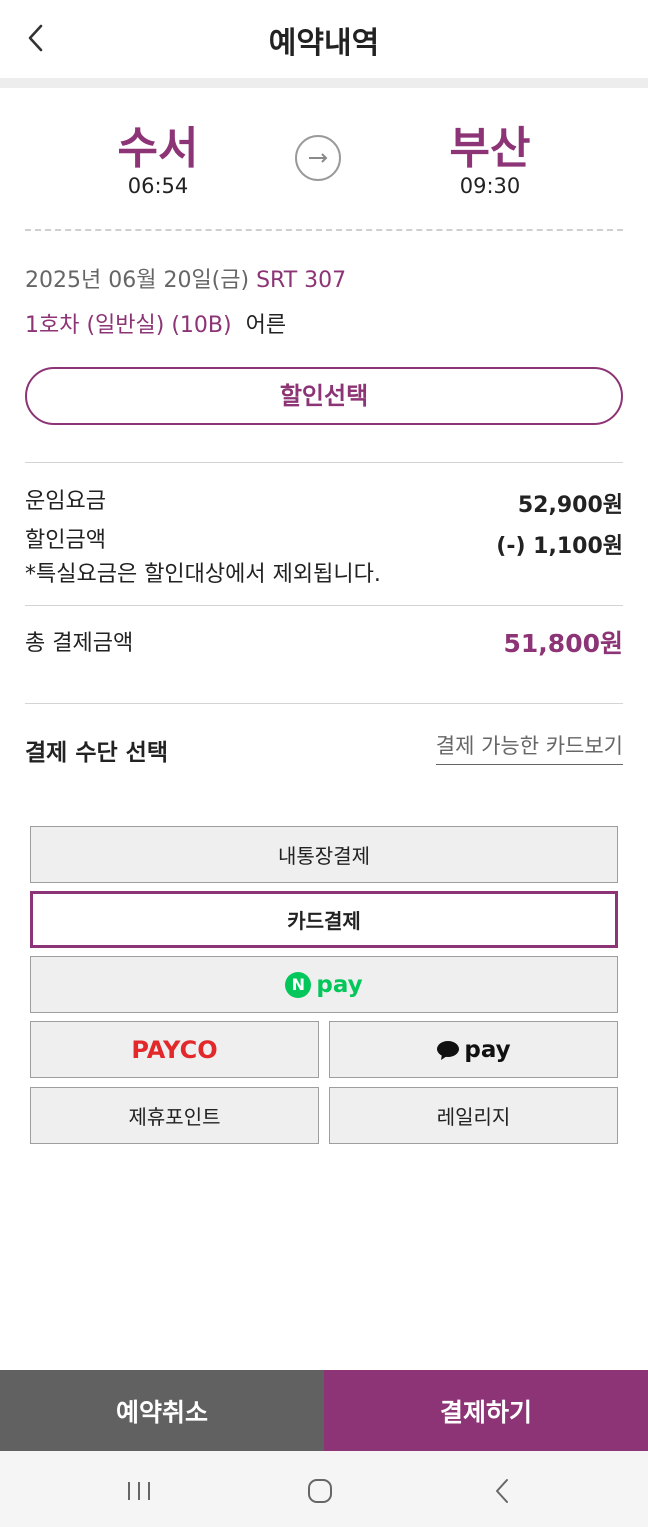  What do you see at coordinates (318, 158) in the screenshot?
I see `arrow-right-circle-icon` at bounding box center [318, 158].